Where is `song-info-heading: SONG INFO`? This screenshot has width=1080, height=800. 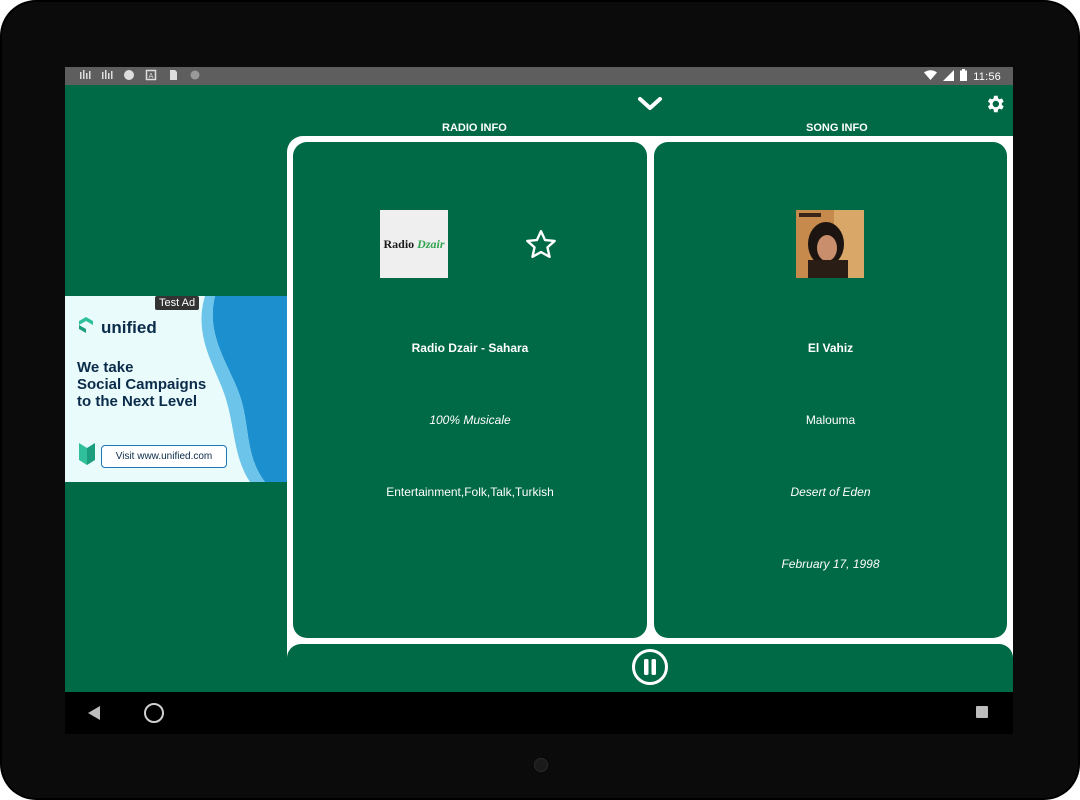
song-info-heading: SONG INFO is located at coordinates (837, 128).